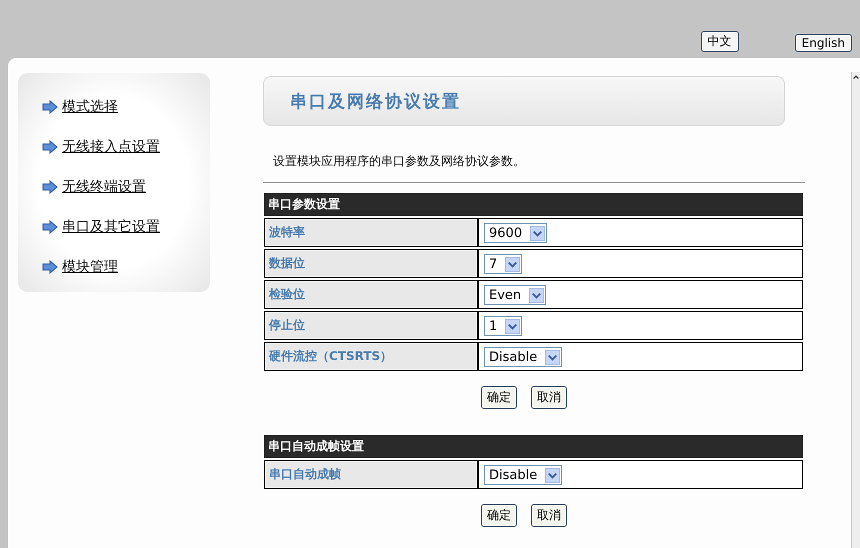 This screenshot has height=548, width=860. Describe the element at coordinates (371, 294) in the screenshot. I see `field-label: 检验位` at that location.